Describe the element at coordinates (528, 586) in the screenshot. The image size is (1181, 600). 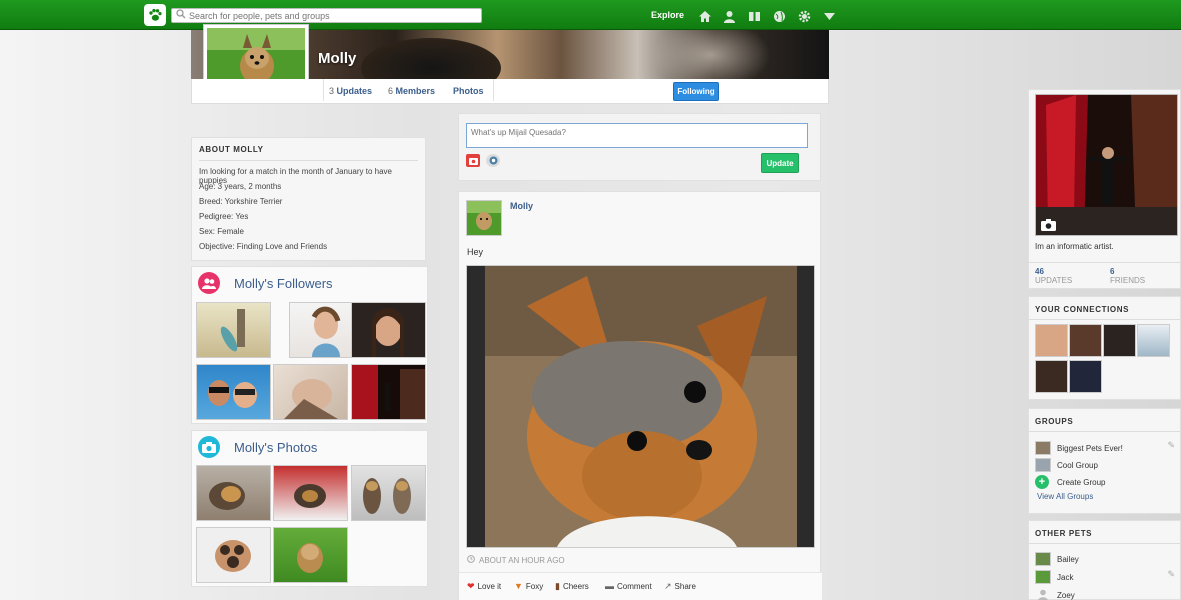
I see `foxy-button: ▼ Foxy` at that location.